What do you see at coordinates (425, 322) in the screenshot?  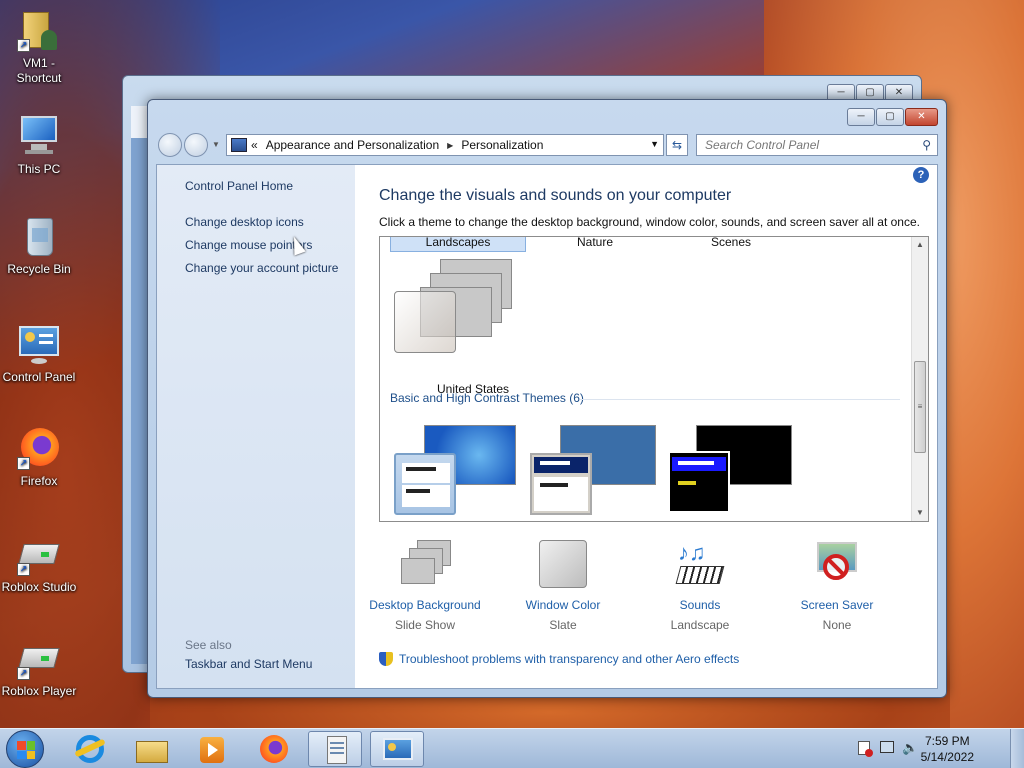 I see `theme-color-swatch` at bounding box center [425, 322].